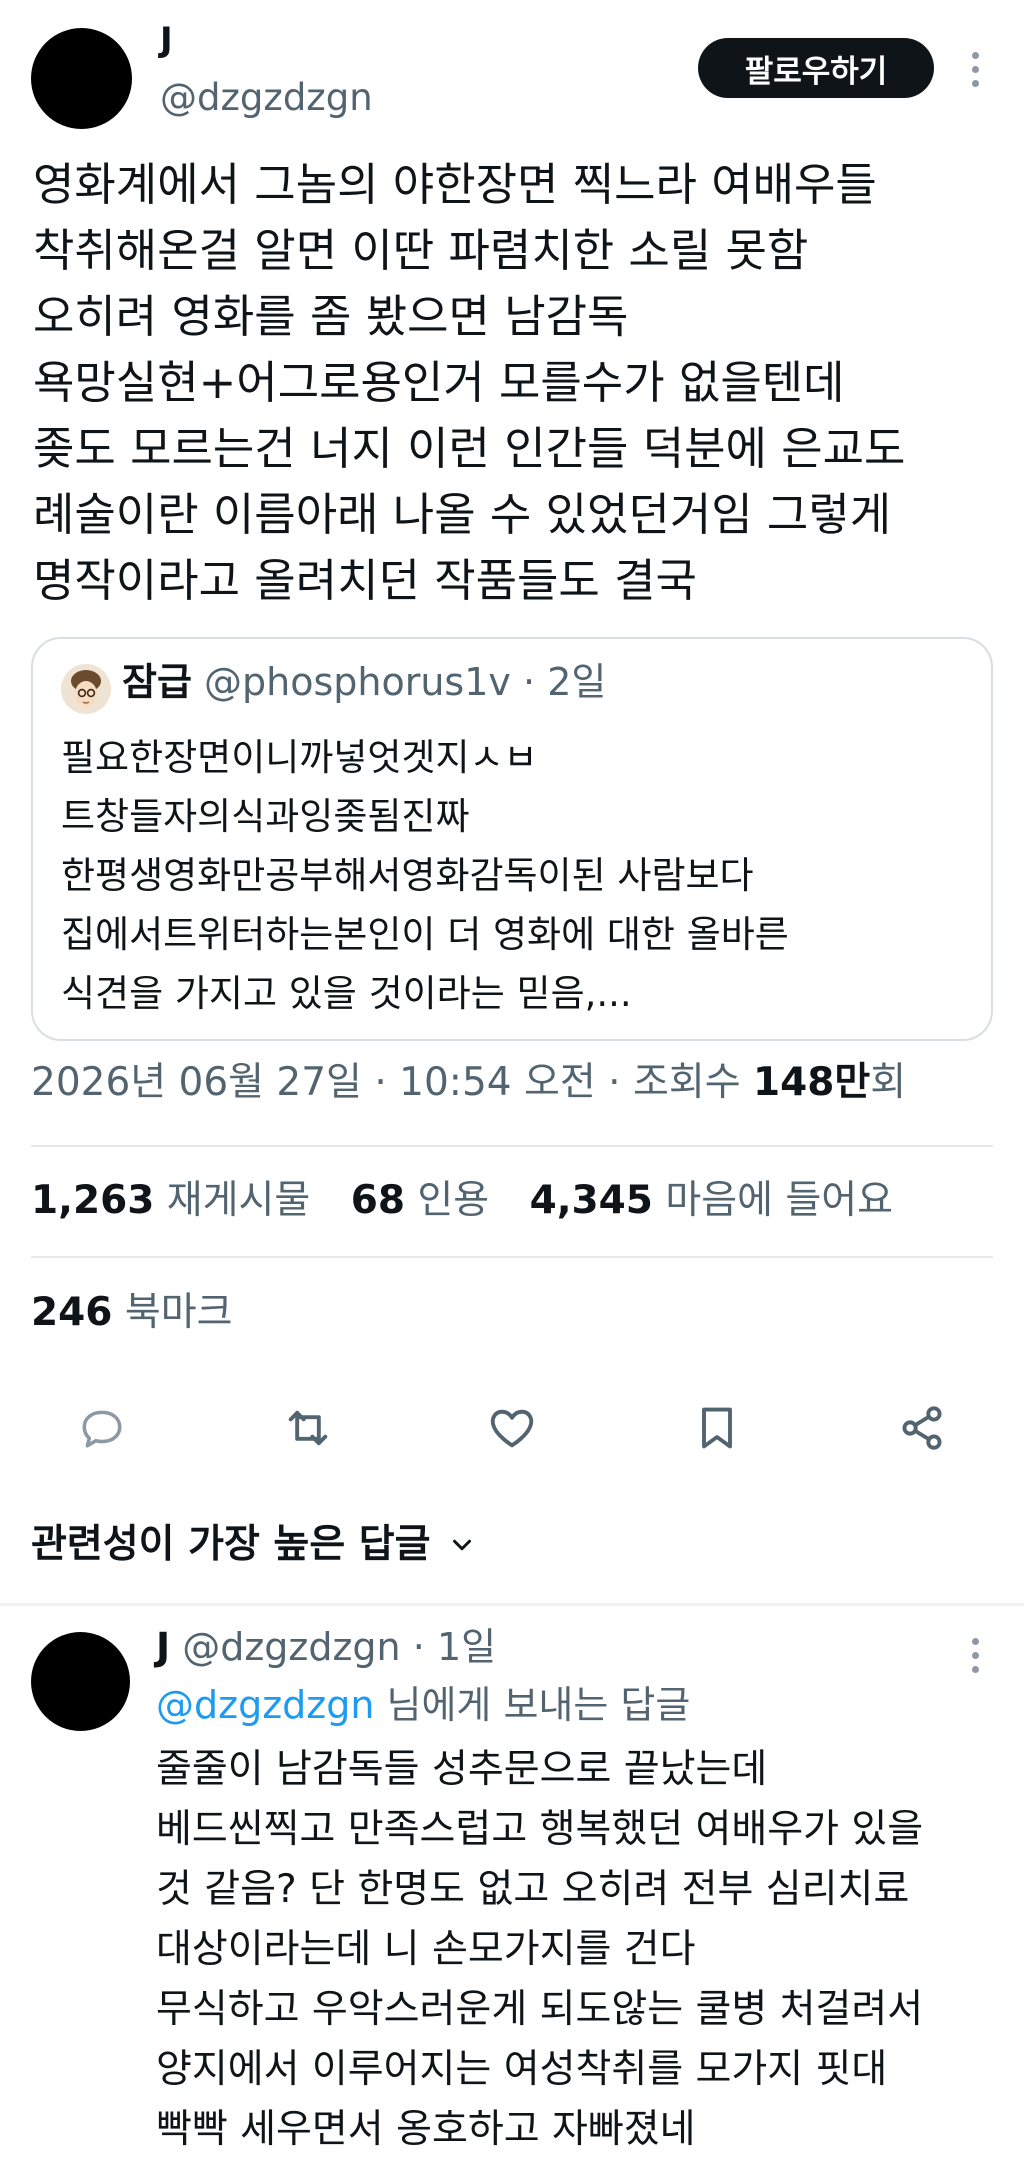 This screenshot has height=2160, width=1024. What do you see at coordinates (497, 1082) in the screenshot?
I see `tweet-time: 10:54 오전` at bounding box center [497, 1082].